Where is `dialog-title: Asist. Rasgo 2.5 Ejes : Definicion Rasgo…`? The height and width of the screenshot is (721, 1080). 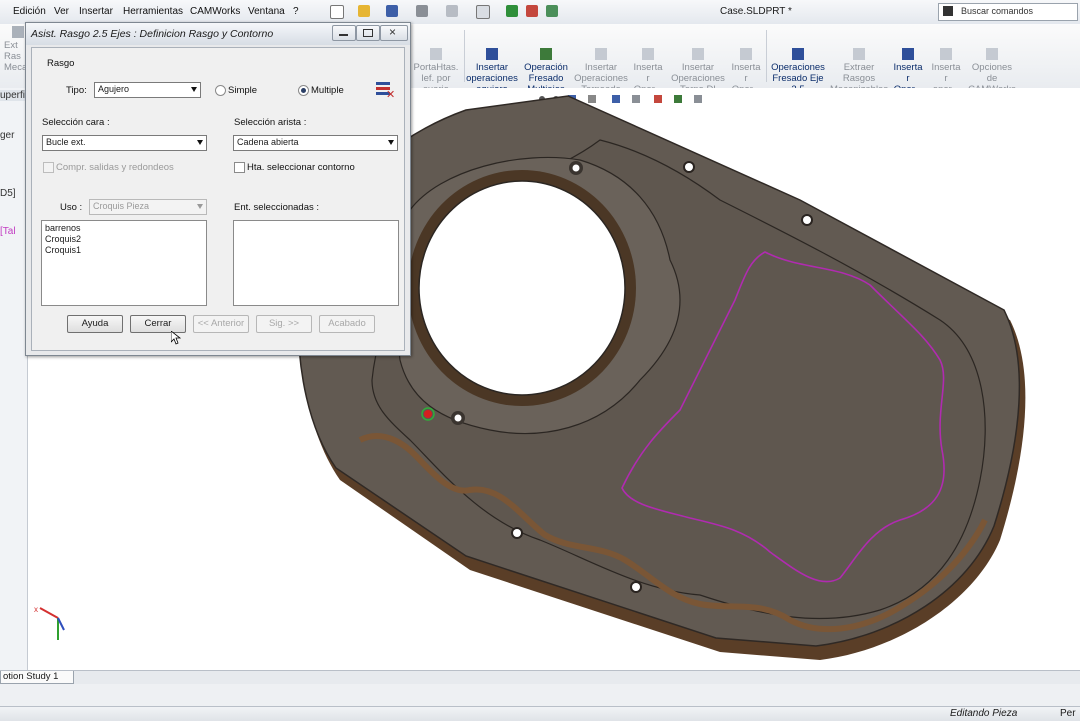
dialog-title: Asist. Rasgo 2.5 Ejes : Definicion Rasgo… is located at coordinates (152, 34).